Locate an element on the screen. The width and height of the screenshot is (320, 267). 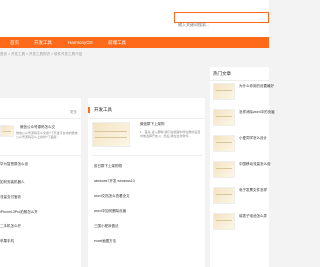
sidebar-title: 热门文章 is located at coordinates (222, 73).